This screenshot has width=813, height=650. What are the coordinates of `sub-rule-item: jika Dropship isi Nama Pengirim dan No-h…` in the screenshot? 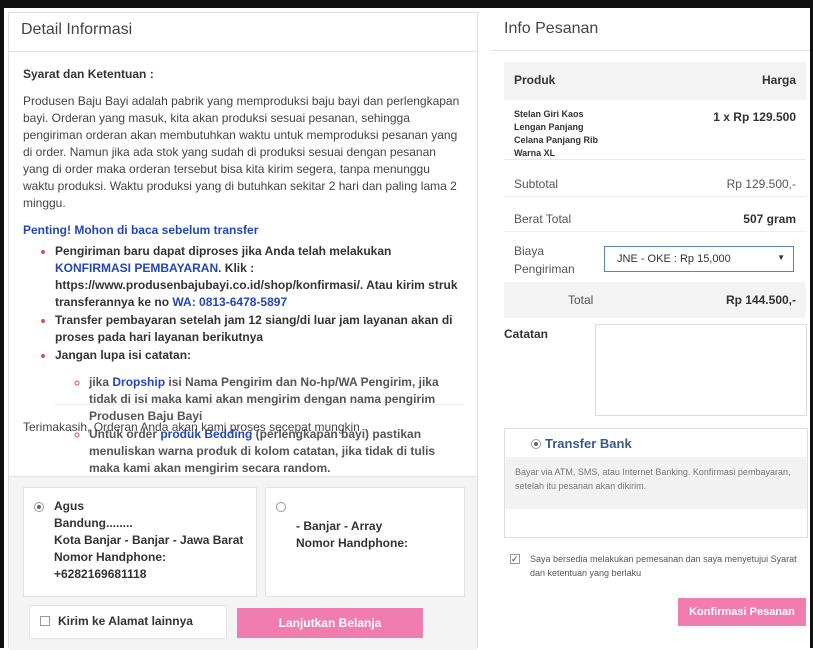 It's located at (271, 399).